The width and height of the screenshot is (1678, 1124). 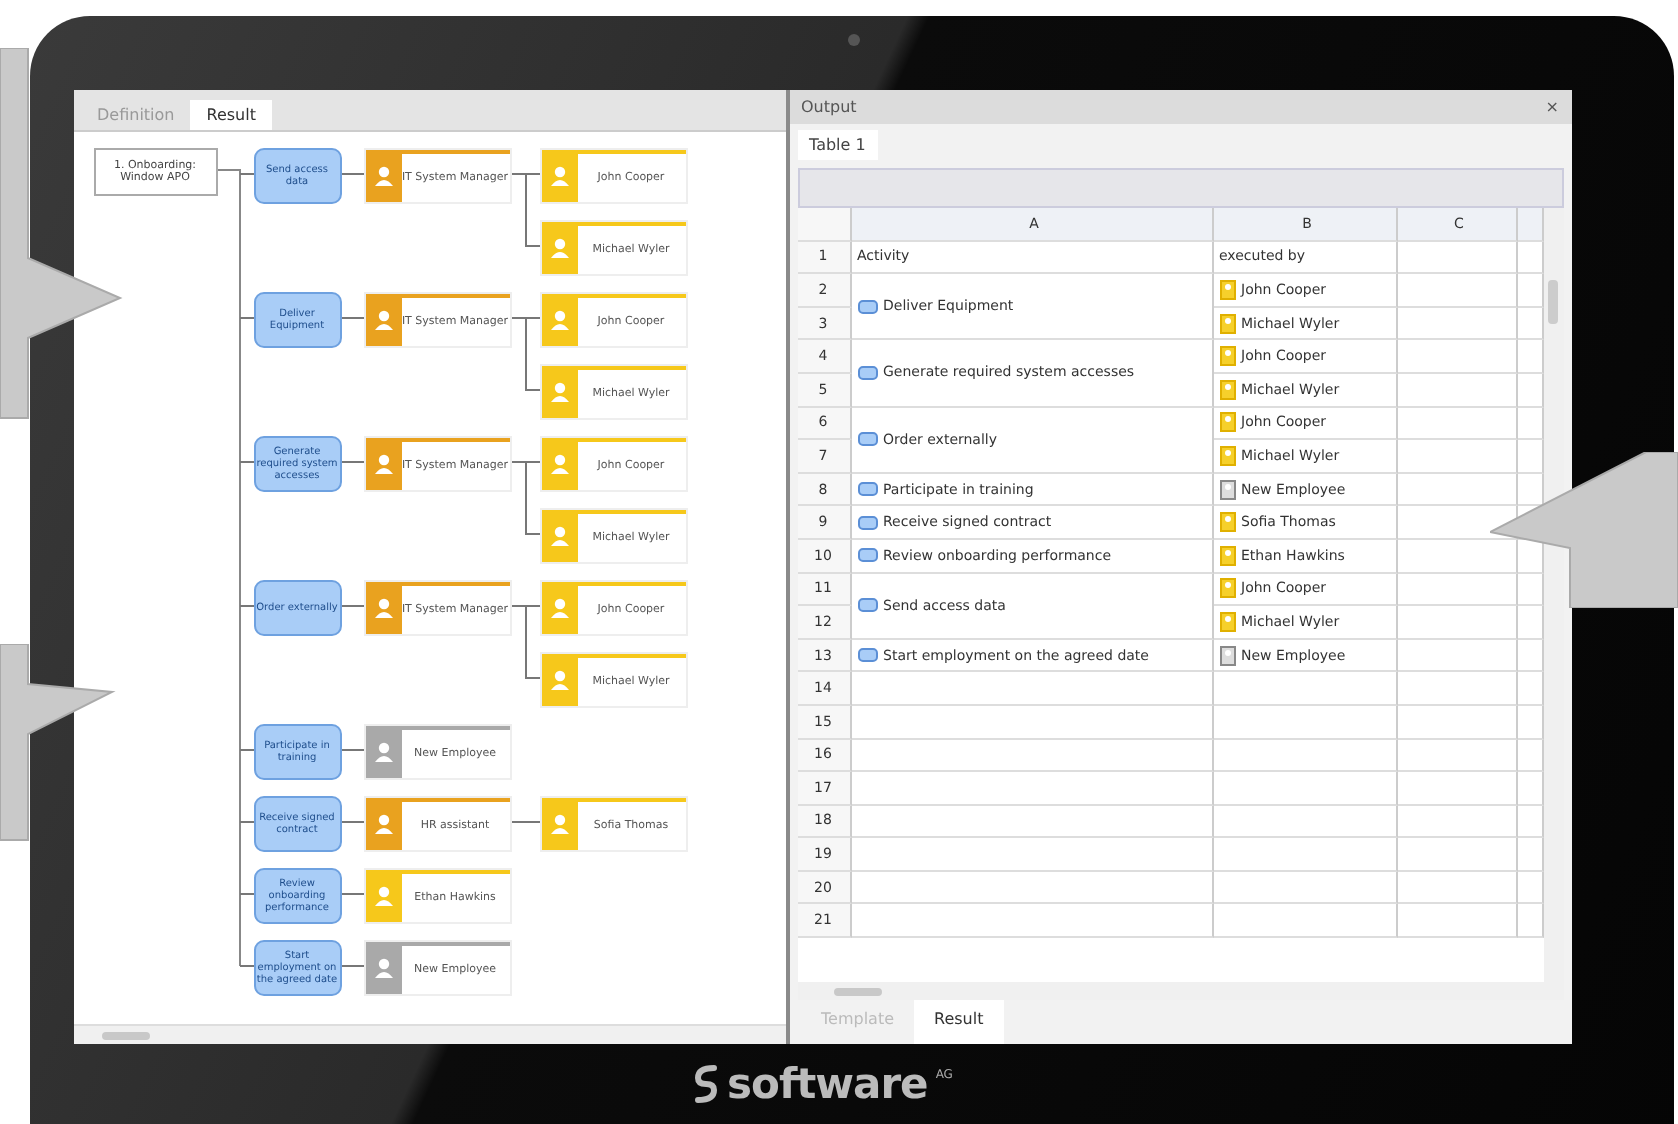 I want to click on panel-title: Output, so click(x=829, y=107).